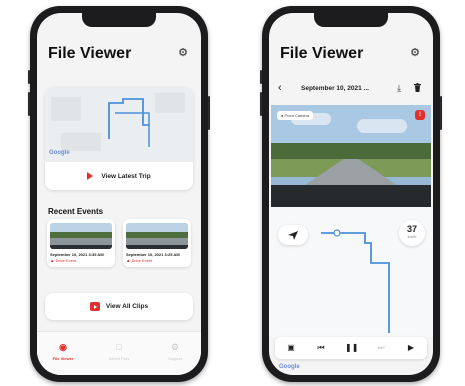 This screenshot has height=386, width=465. Describe the element at coordinates (77, 254) in the screenshot. I see `event-date: September 10, 2021 3:35 AM` at that location.